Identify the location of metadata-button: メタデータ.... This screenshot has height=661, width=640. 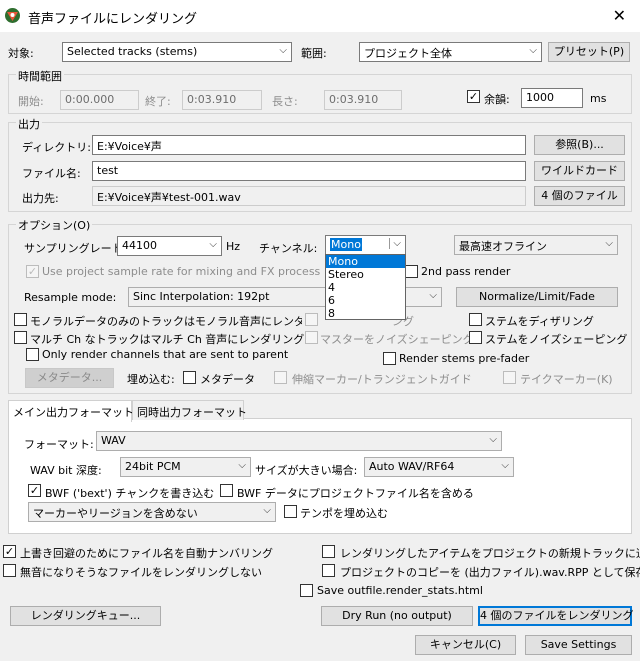
(69, 378).